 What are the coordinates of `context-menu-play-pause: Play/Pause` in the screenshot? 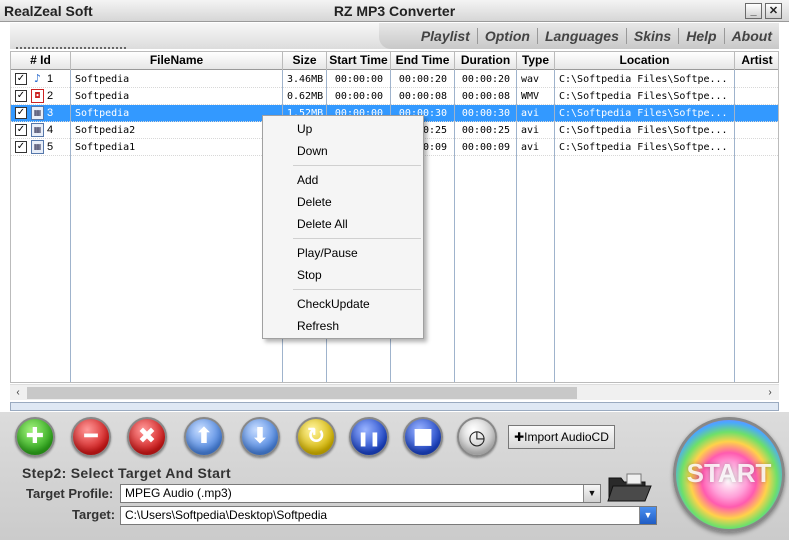 It's located at (343, 253).